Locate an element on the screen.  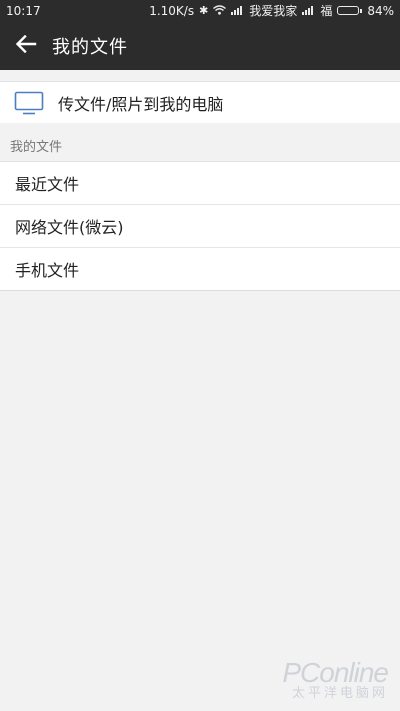
arrow-left-icon is located at coordinates (26, 45).